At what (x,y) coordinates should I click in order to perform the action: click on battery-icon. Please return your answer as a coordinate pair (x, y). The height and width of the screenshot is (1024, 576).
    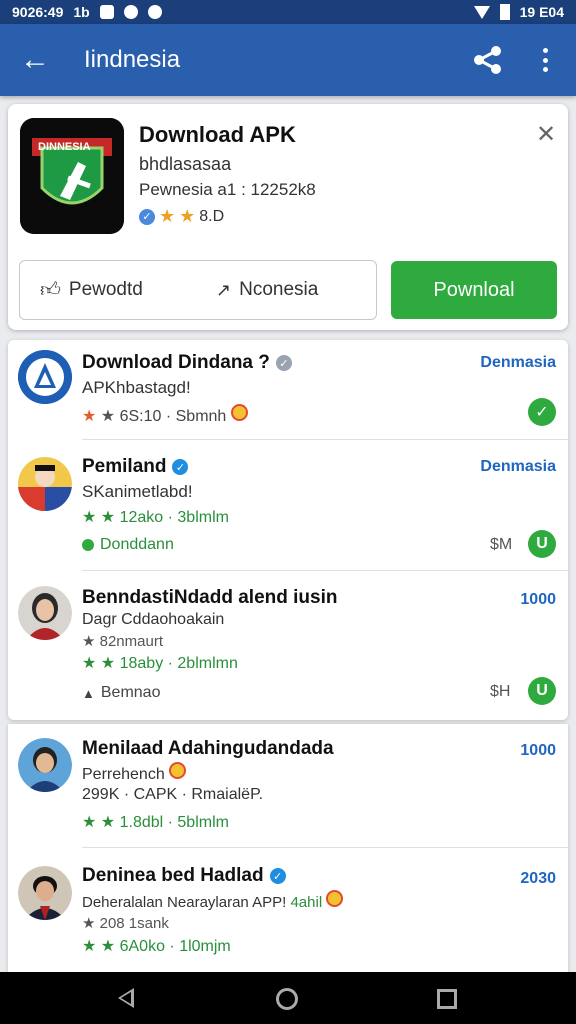
    Looking at the image, I should click on (504, 12).